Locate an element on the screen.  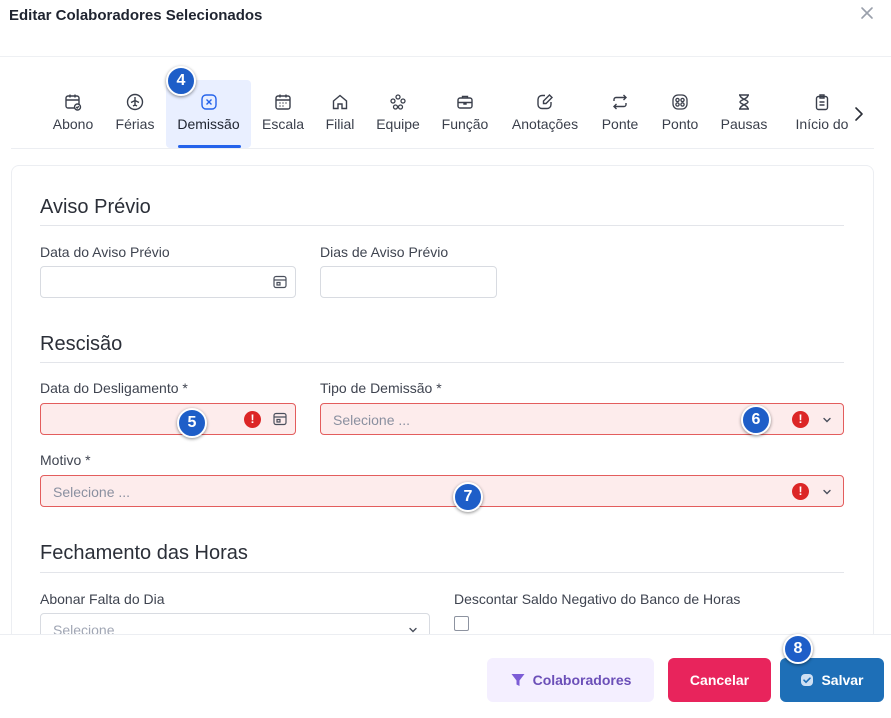
dialog-title: Editar Colaboradores Selecionados is located at coordinates (136, 15).